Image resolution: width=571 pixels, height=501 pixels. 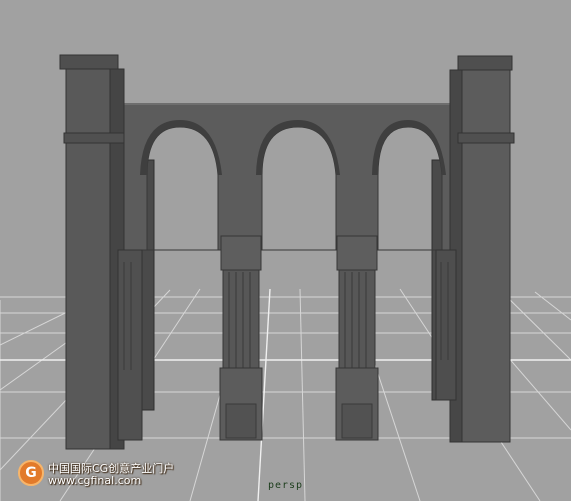 I want to click on column-left-middle, so click(x=241, y=338).